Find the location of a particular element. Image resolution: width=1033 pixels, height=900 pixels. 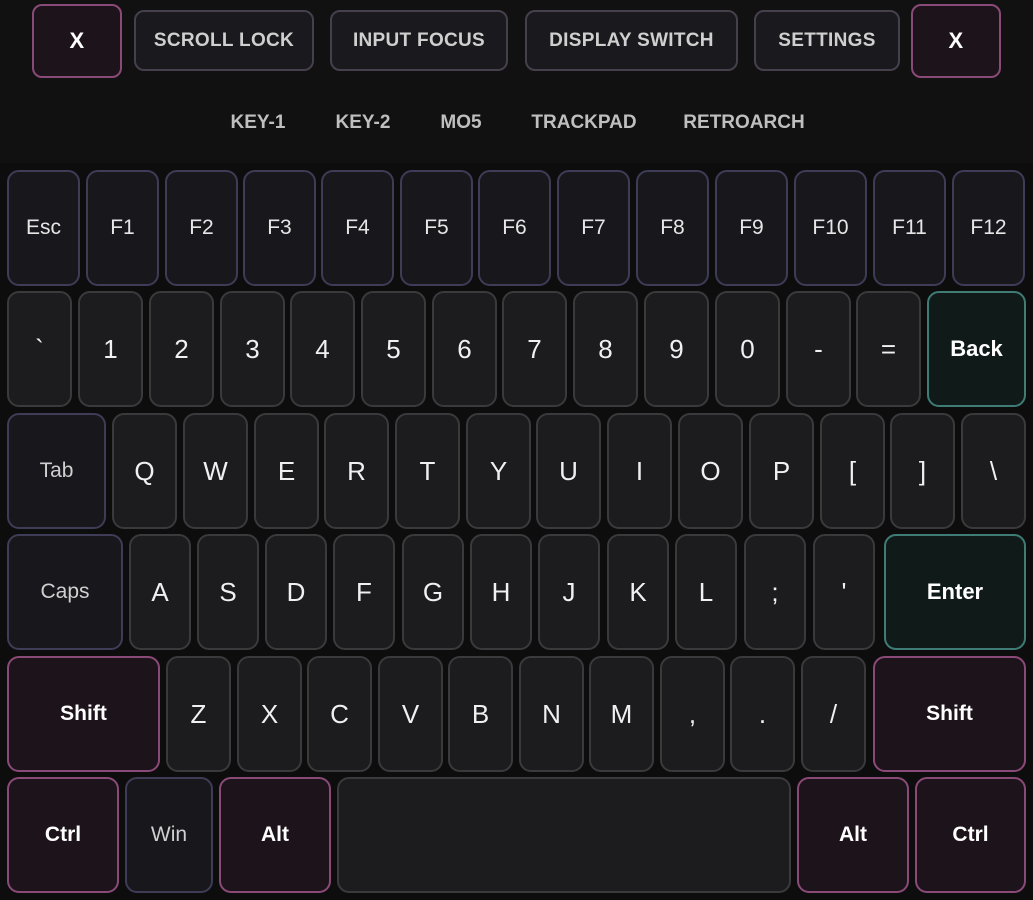

key-a: A is located at coordinates (160, 592).